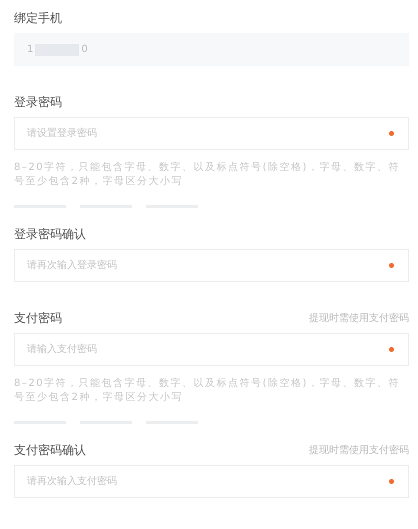 This screenshot has width=418, height=529. Describe the element at coordinates (50, 234) in the screenshot. I see `field-label: 登录密码确认` at that location.